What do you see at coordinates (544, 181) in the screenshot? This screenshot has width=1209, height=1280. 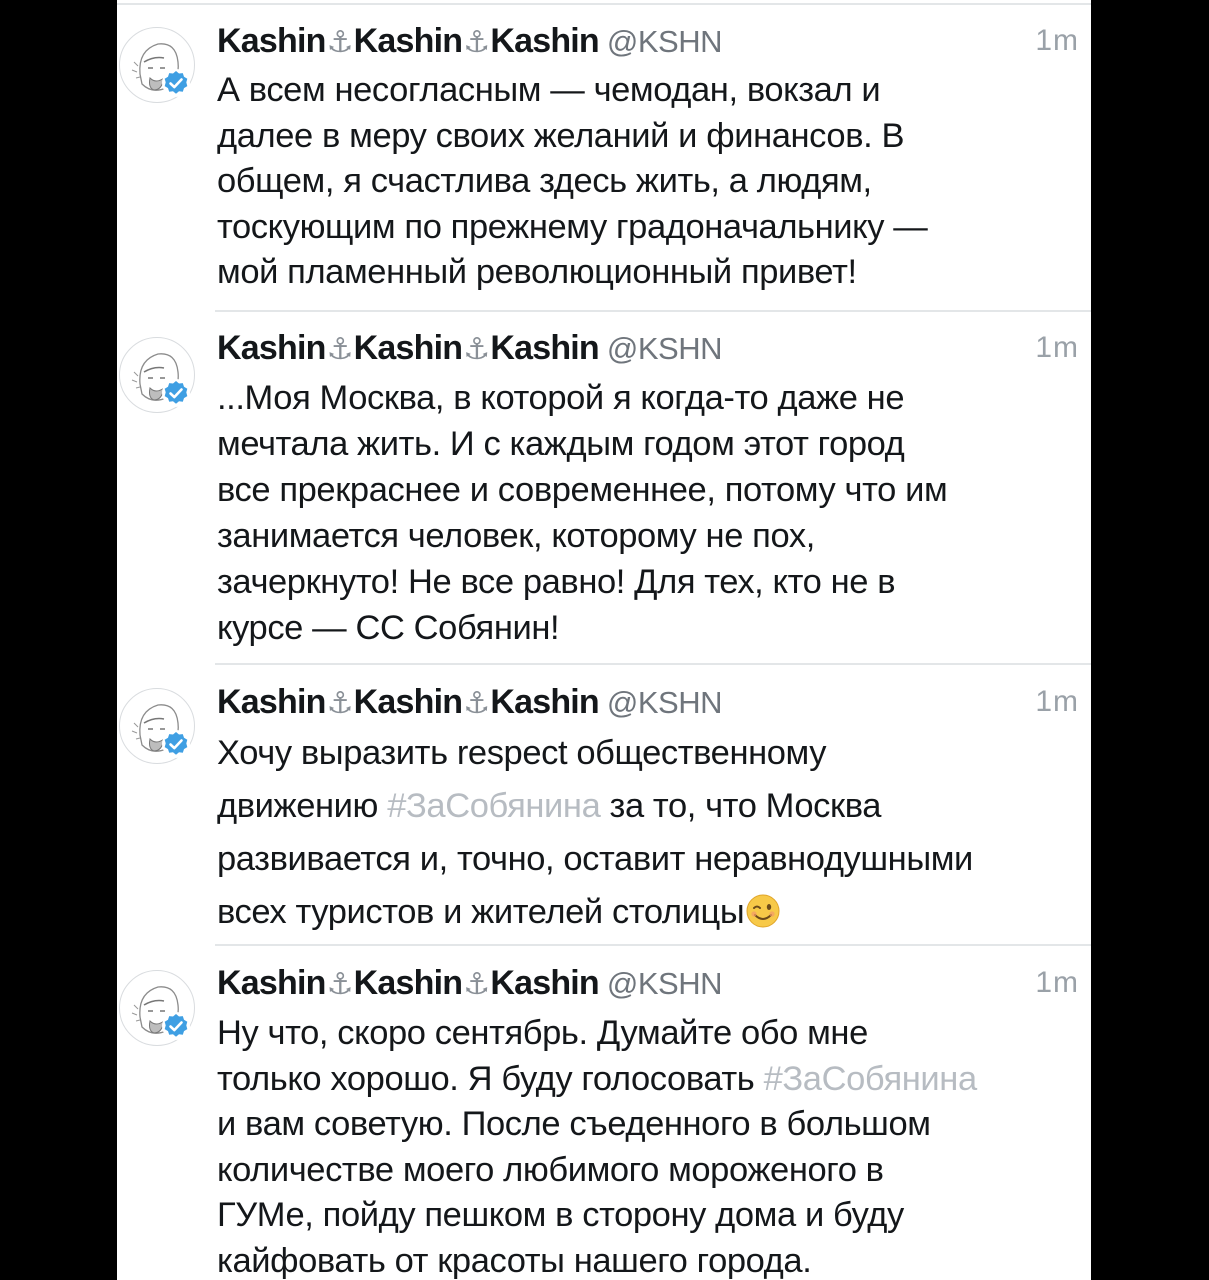 I see `tweet-line: общем, я счастлива здесь жить, а людям,` at bounding box center [544, 181].